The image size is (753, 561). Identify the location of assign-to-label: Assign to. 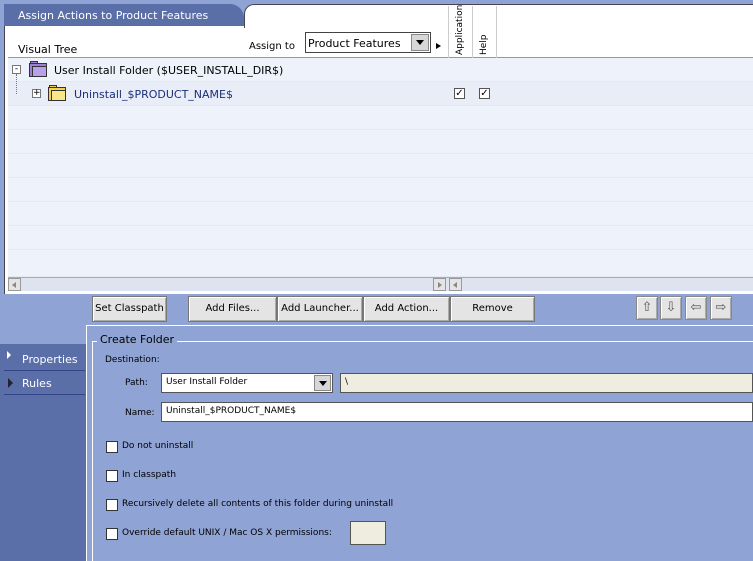
(272, 46).